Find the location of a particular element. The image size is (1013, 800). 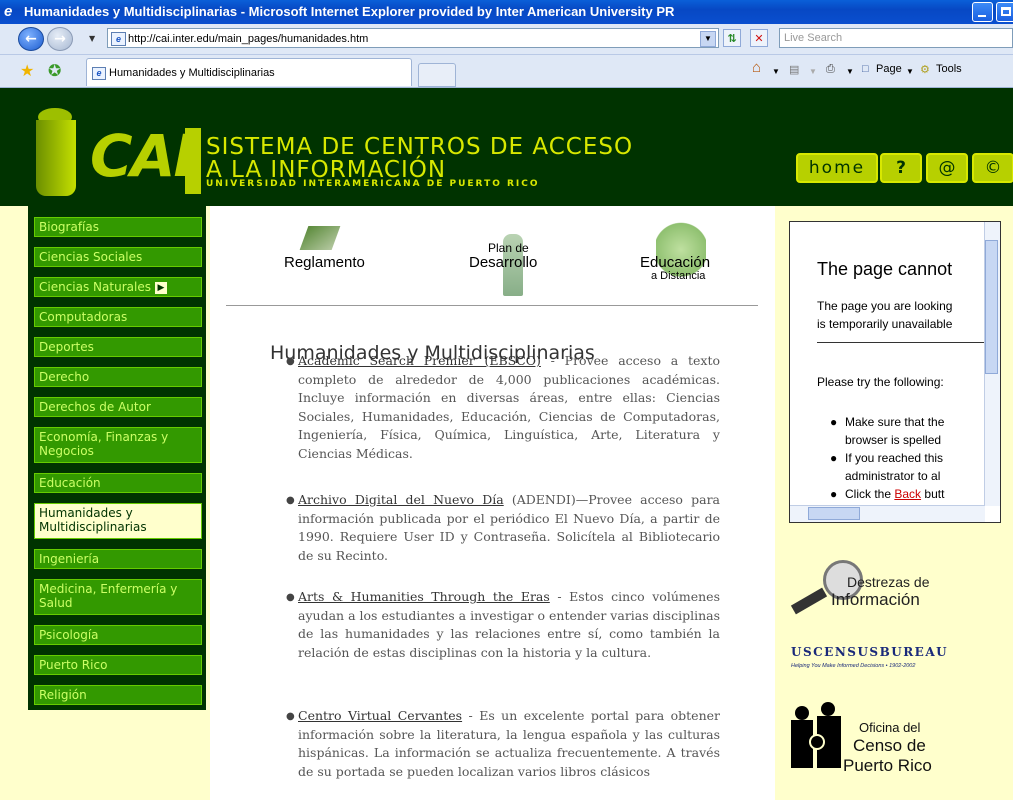

error-text: Click the Back butt is located at coordinates (895, 494).